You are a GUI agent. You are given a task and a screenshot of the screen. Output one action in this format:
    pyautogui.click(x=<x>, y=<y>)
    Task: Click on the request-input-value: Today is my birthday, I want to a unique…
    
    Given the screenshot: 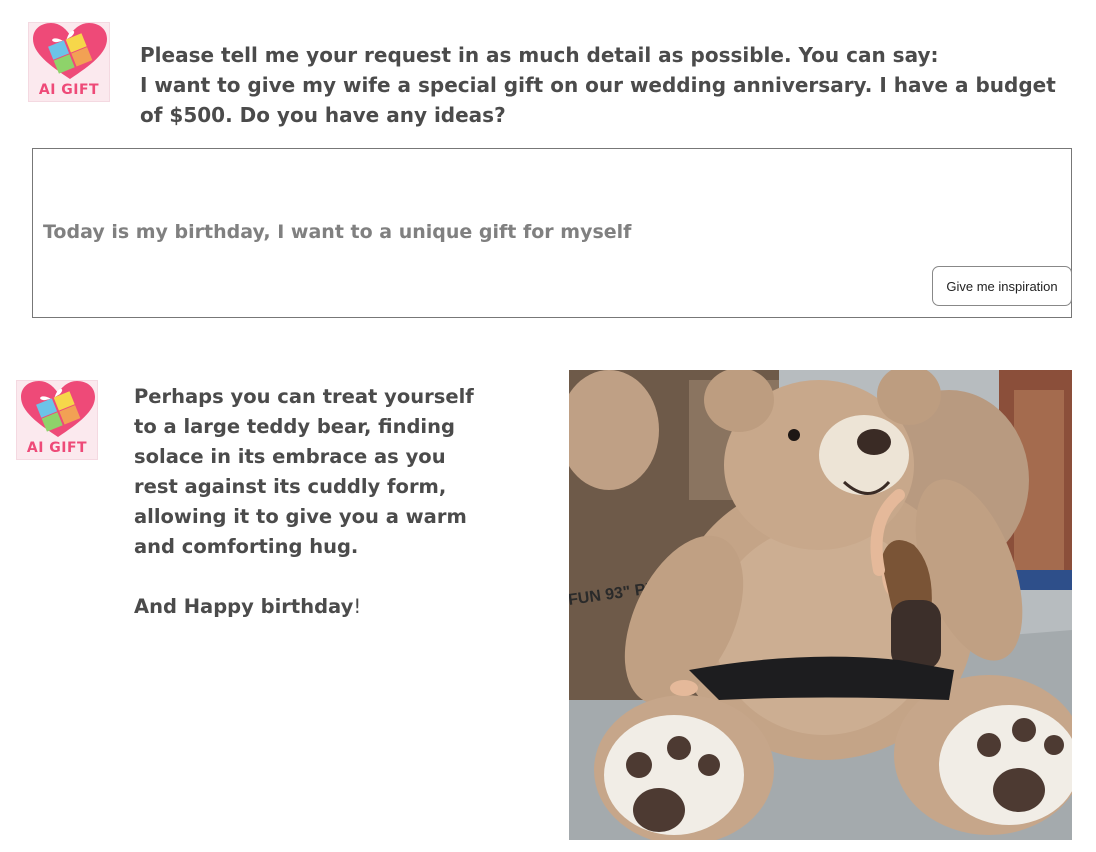 What is the action you would take?
    pyautogui.click(x=337, y=232)
    